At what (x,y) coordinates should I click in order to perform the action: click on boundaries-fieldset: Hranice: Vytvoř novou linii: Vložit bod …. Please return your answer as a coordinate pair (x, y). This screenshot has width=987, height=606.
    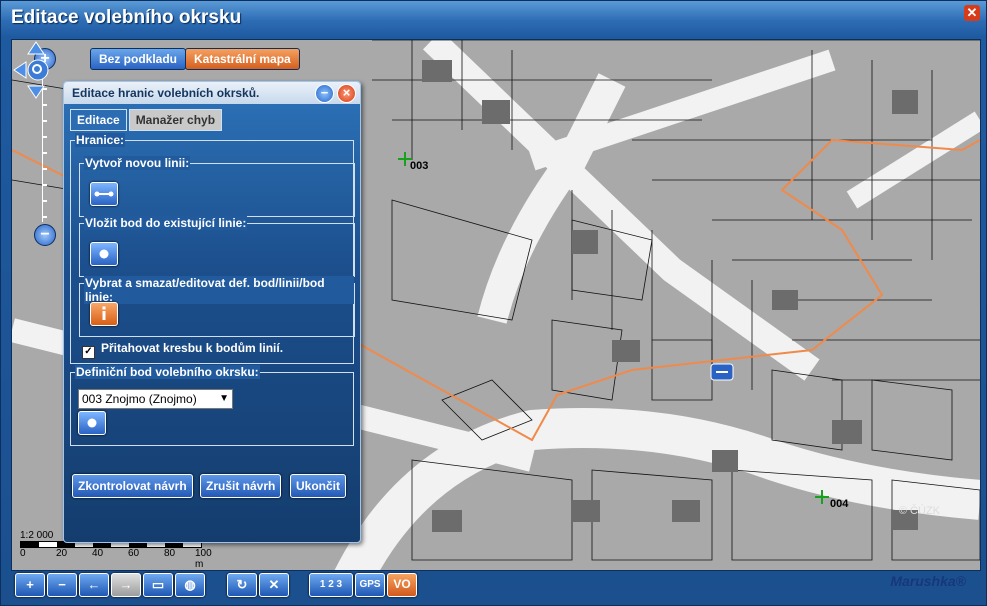
    Looking at the image, I should click on (212, 248).